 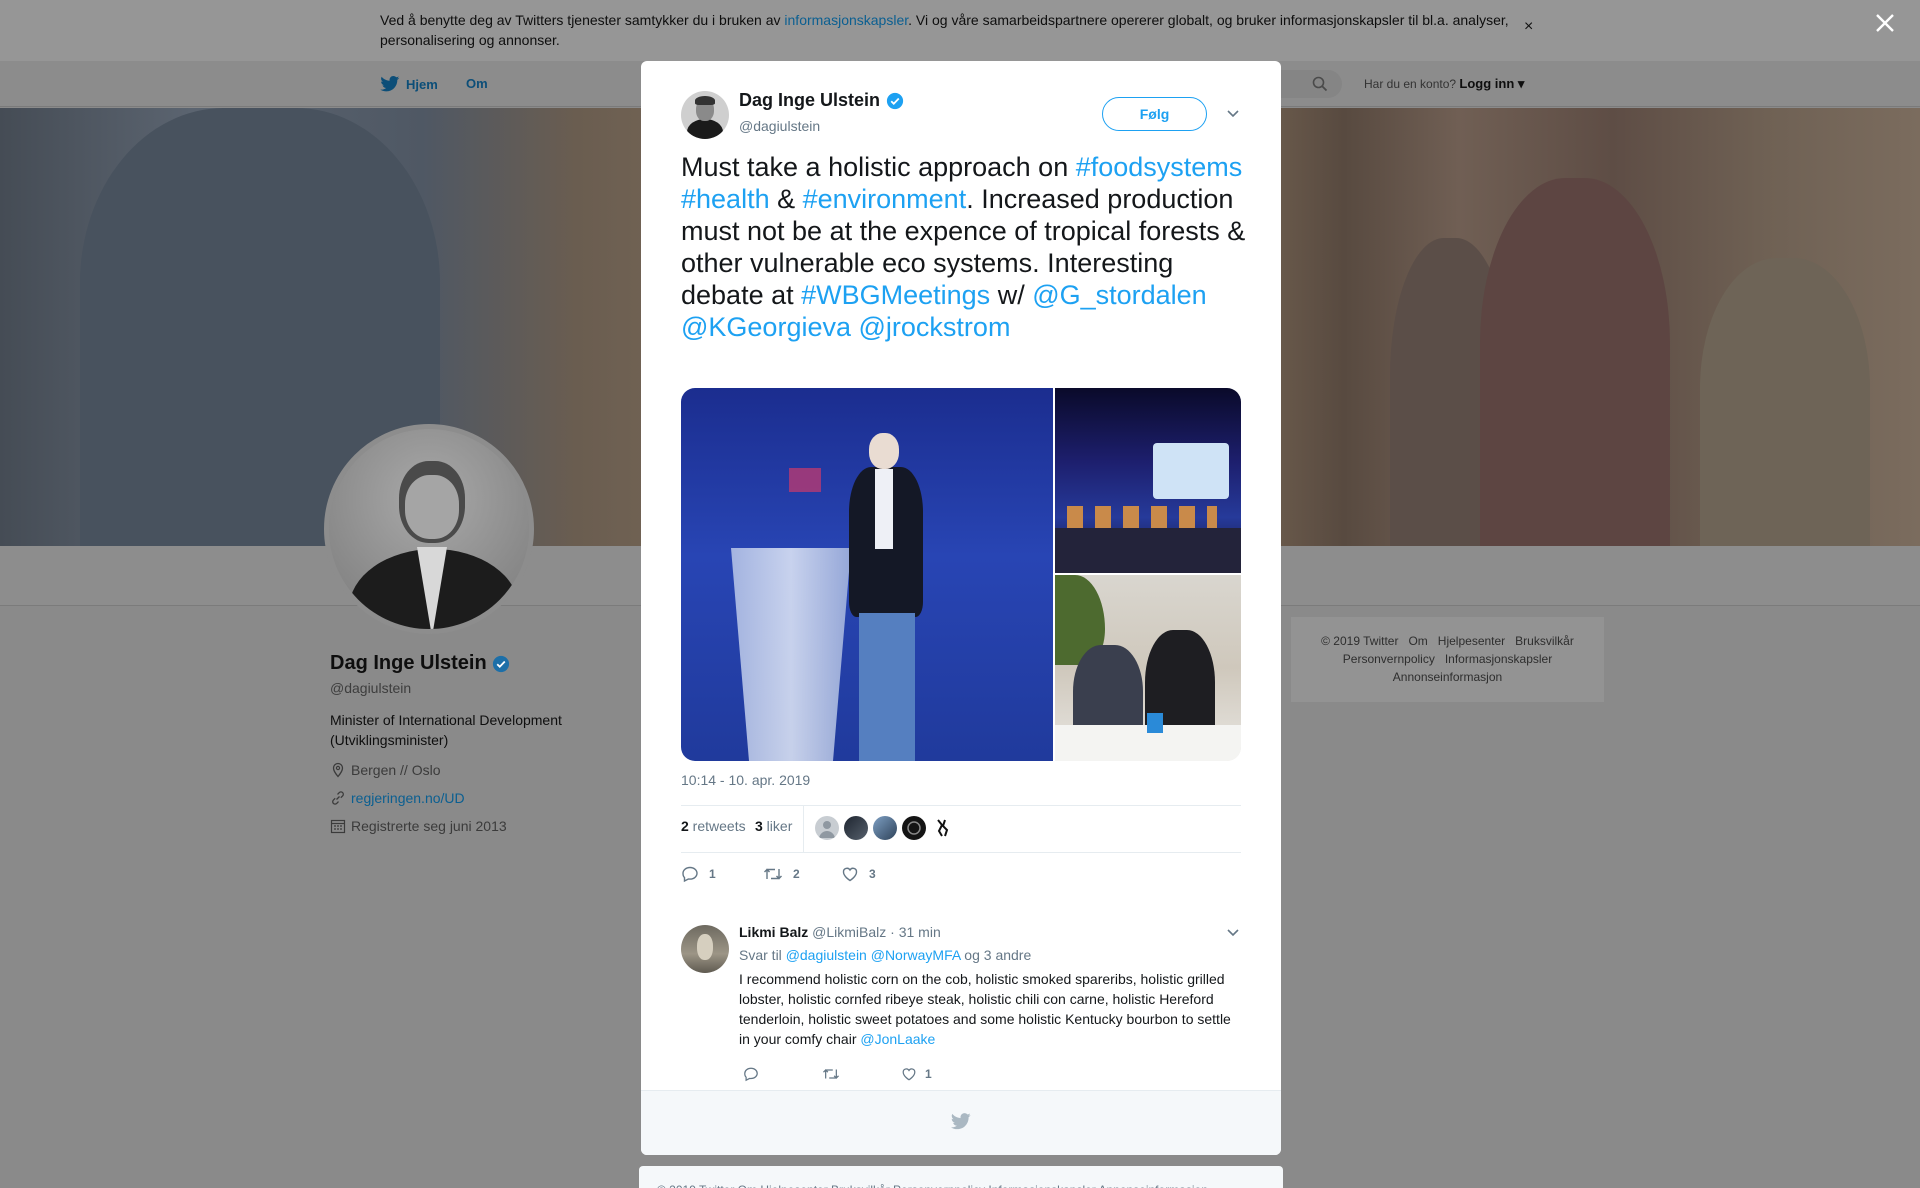 What do you see at coordinates (1885, 23) in the screenshot?
I see `close-icon` at bounding box center [1885, 23].